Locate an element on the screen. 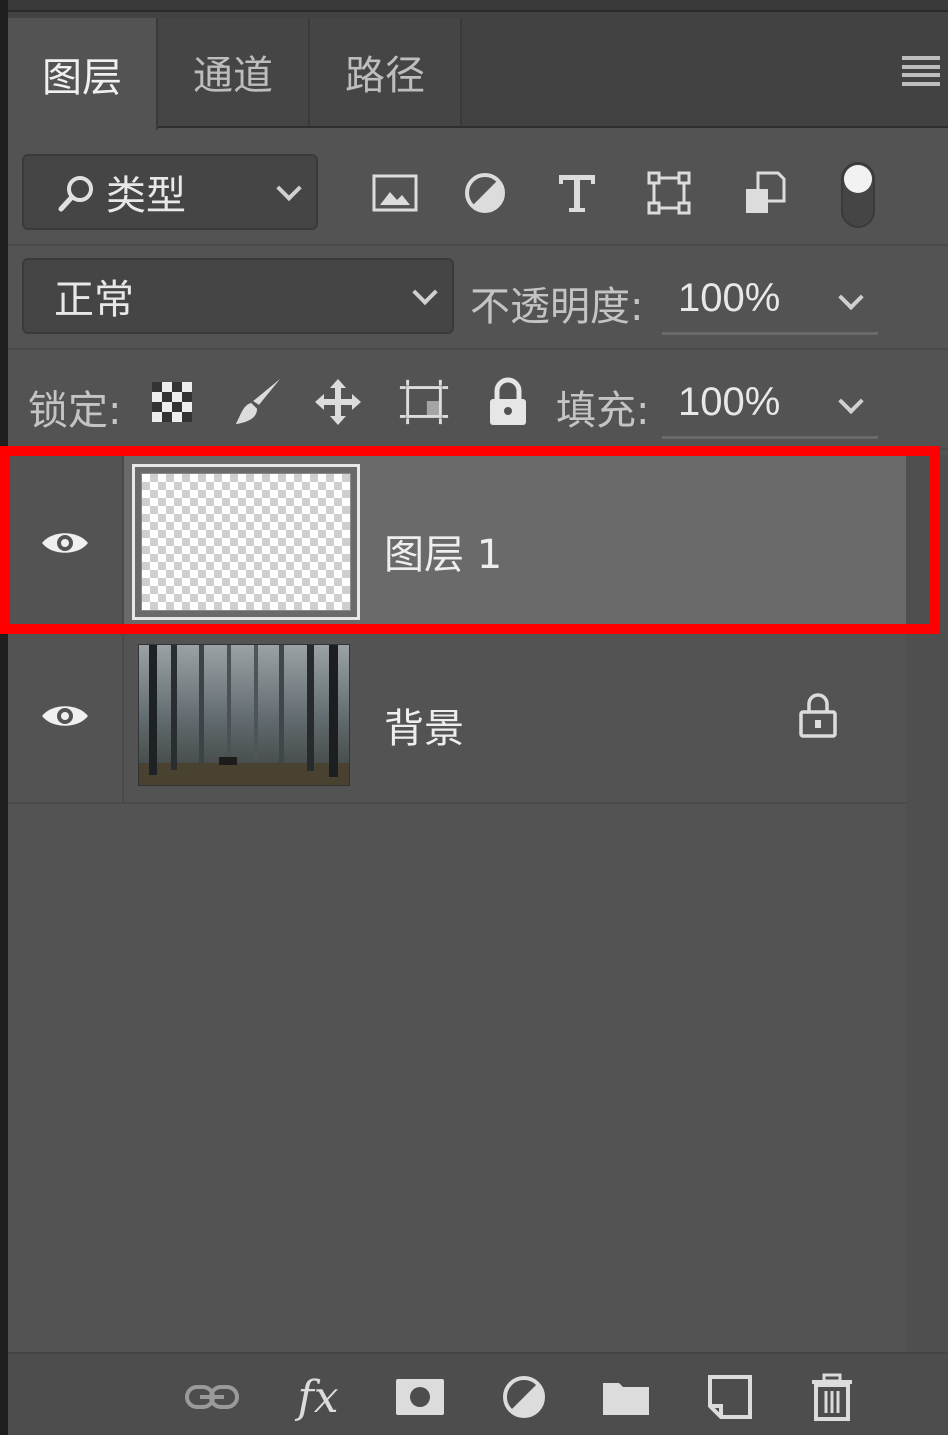 The width and height of the screenshot is (948, 1435). layer-thumbnail is located at coordinates (246, 542).